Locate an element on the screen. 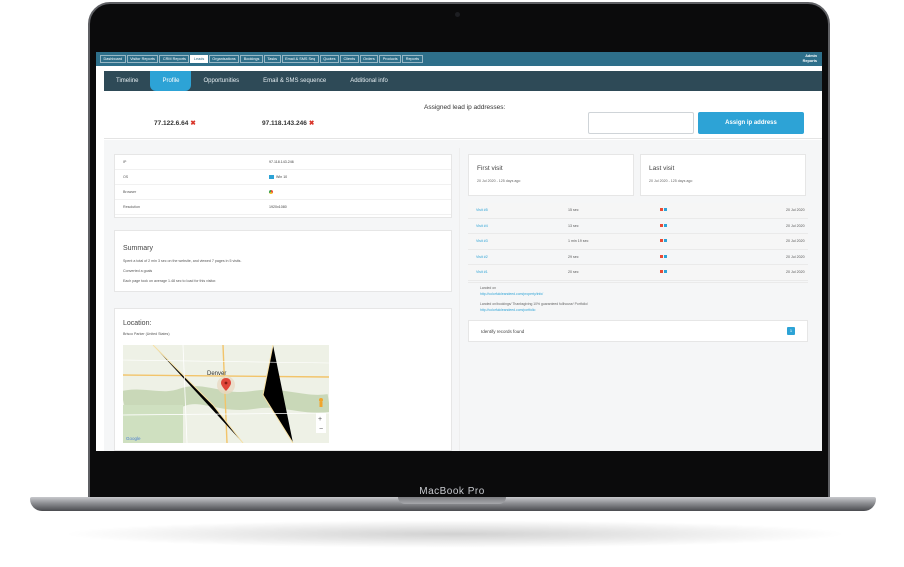 The height and width of the screenshot is (567, 904). google-logo: Google is located at coordinates (133, 438).